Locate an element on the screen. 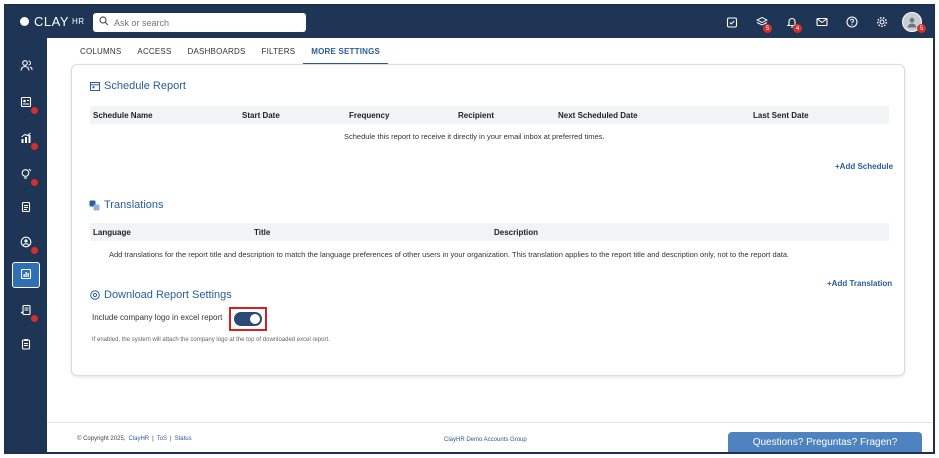 The height and width of the screenshot is (458, 939). footer-links: © Copyright 2025, ClayHR | ToS | Status is located at coordinates (134, 439).